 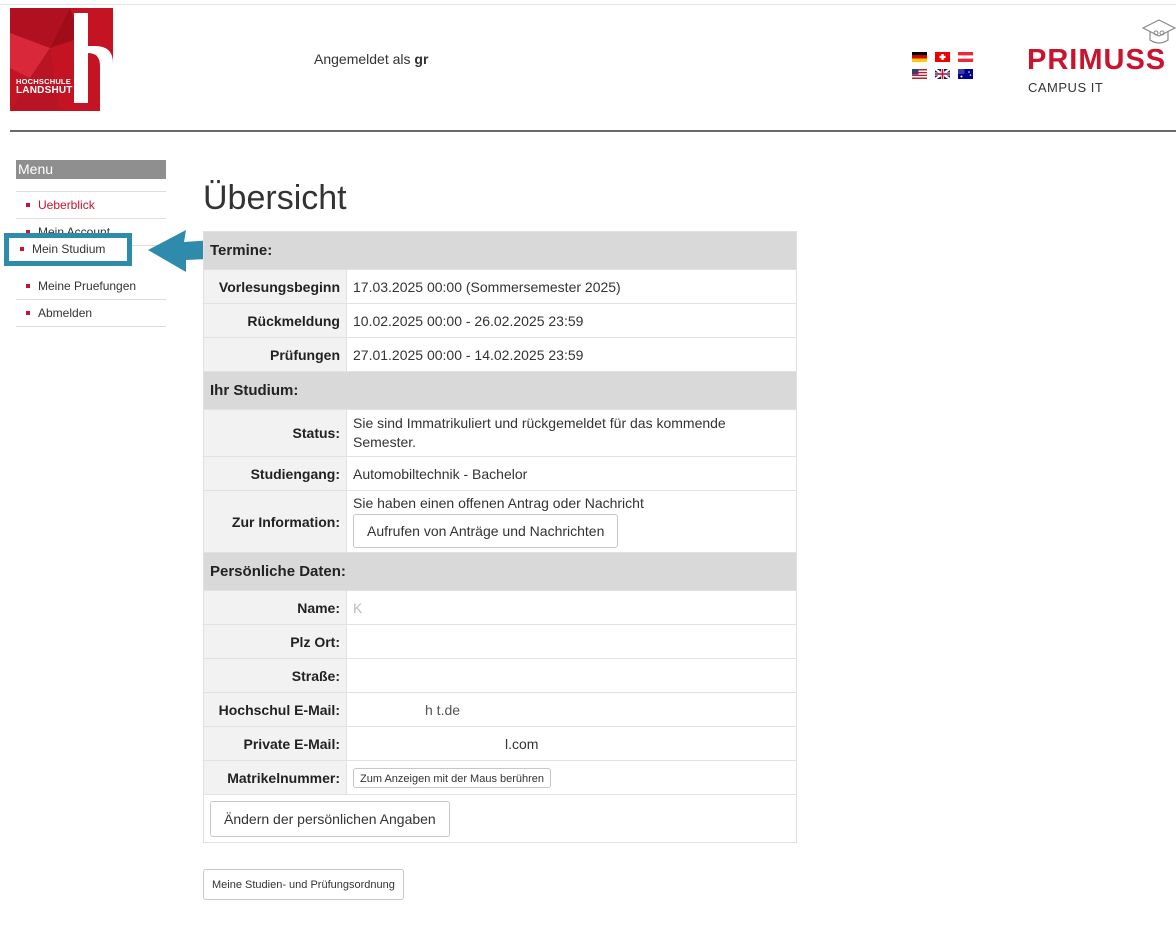 What do you see at coordinates (91, 169) in the screenshot?
I see `menu-header: Menu` at bounding box center [91, 169].